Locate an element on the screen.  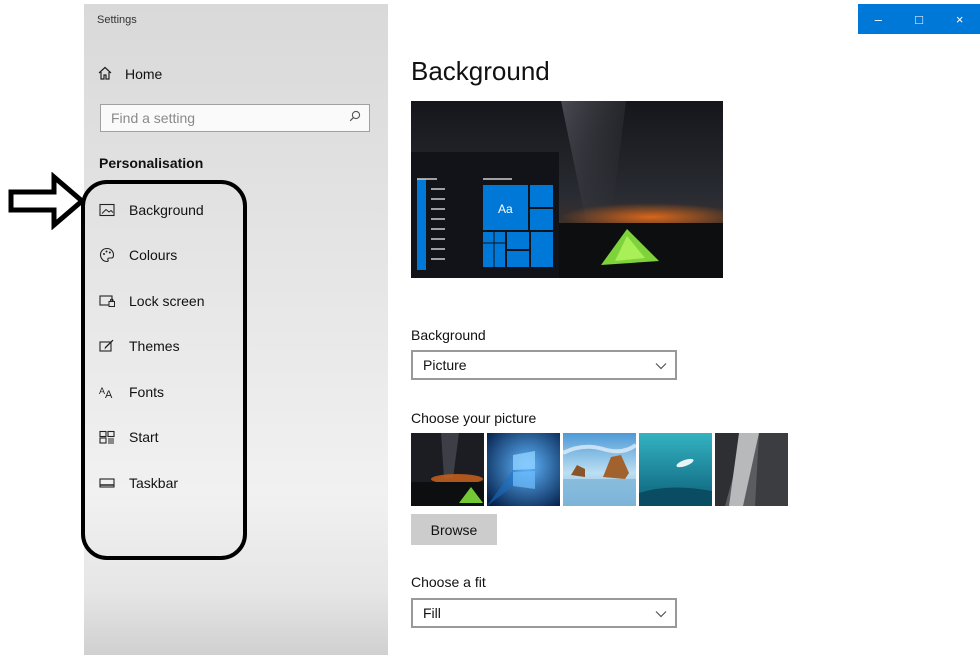
home-label: Home is located at coordinates (144, 74).